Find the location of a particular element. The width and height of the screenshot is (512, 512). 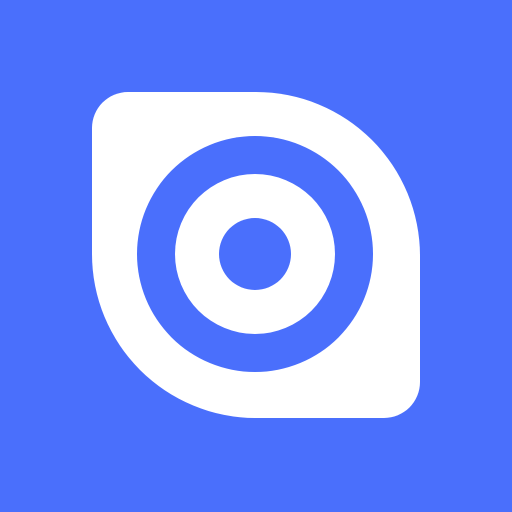

center-dot is located at coordinates (255, 254).